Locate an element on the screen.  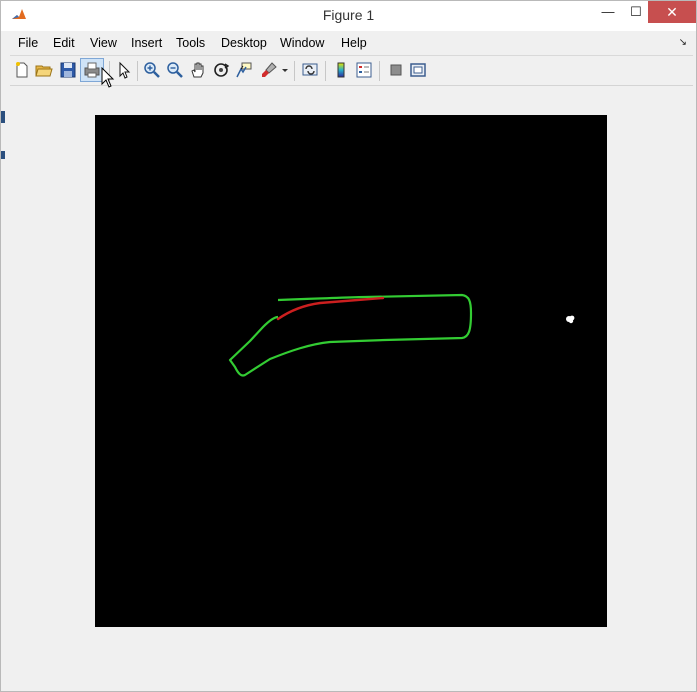
menu-desktop: Desktop is located at coordinates (244, 43).